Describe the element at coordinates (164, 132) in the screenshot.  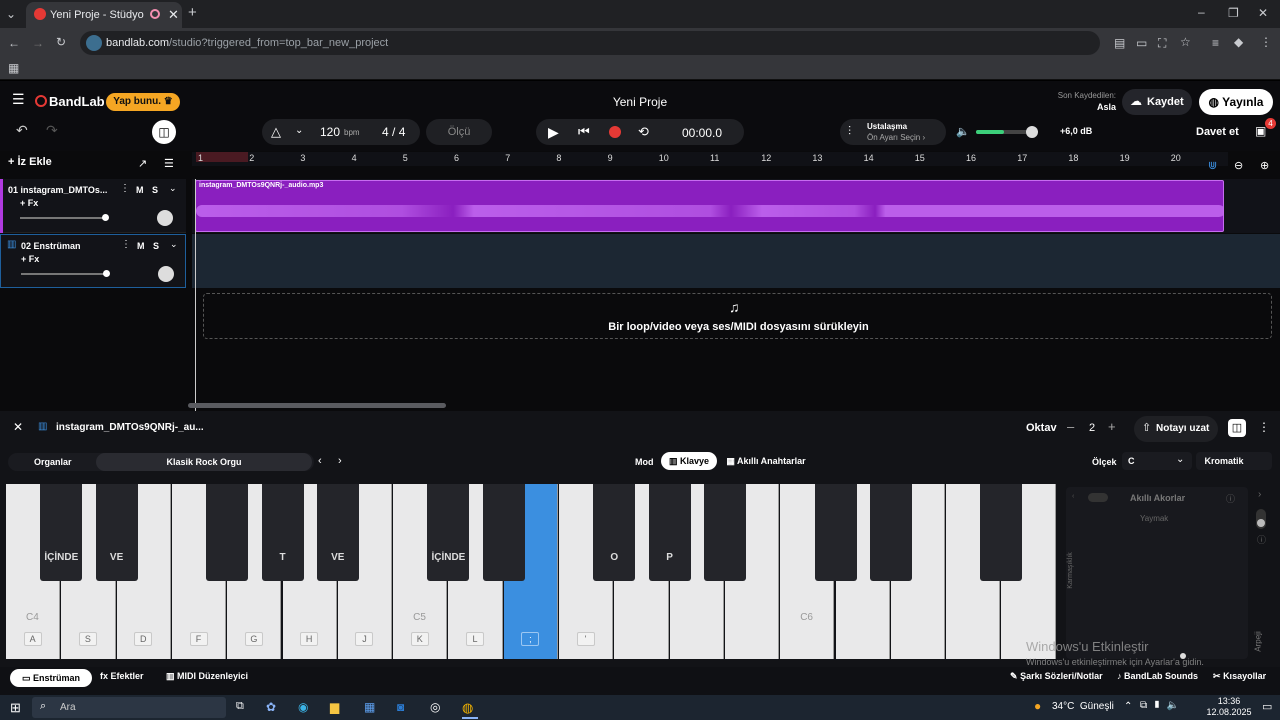
I see `mixer-view-button: ◫` at that location.